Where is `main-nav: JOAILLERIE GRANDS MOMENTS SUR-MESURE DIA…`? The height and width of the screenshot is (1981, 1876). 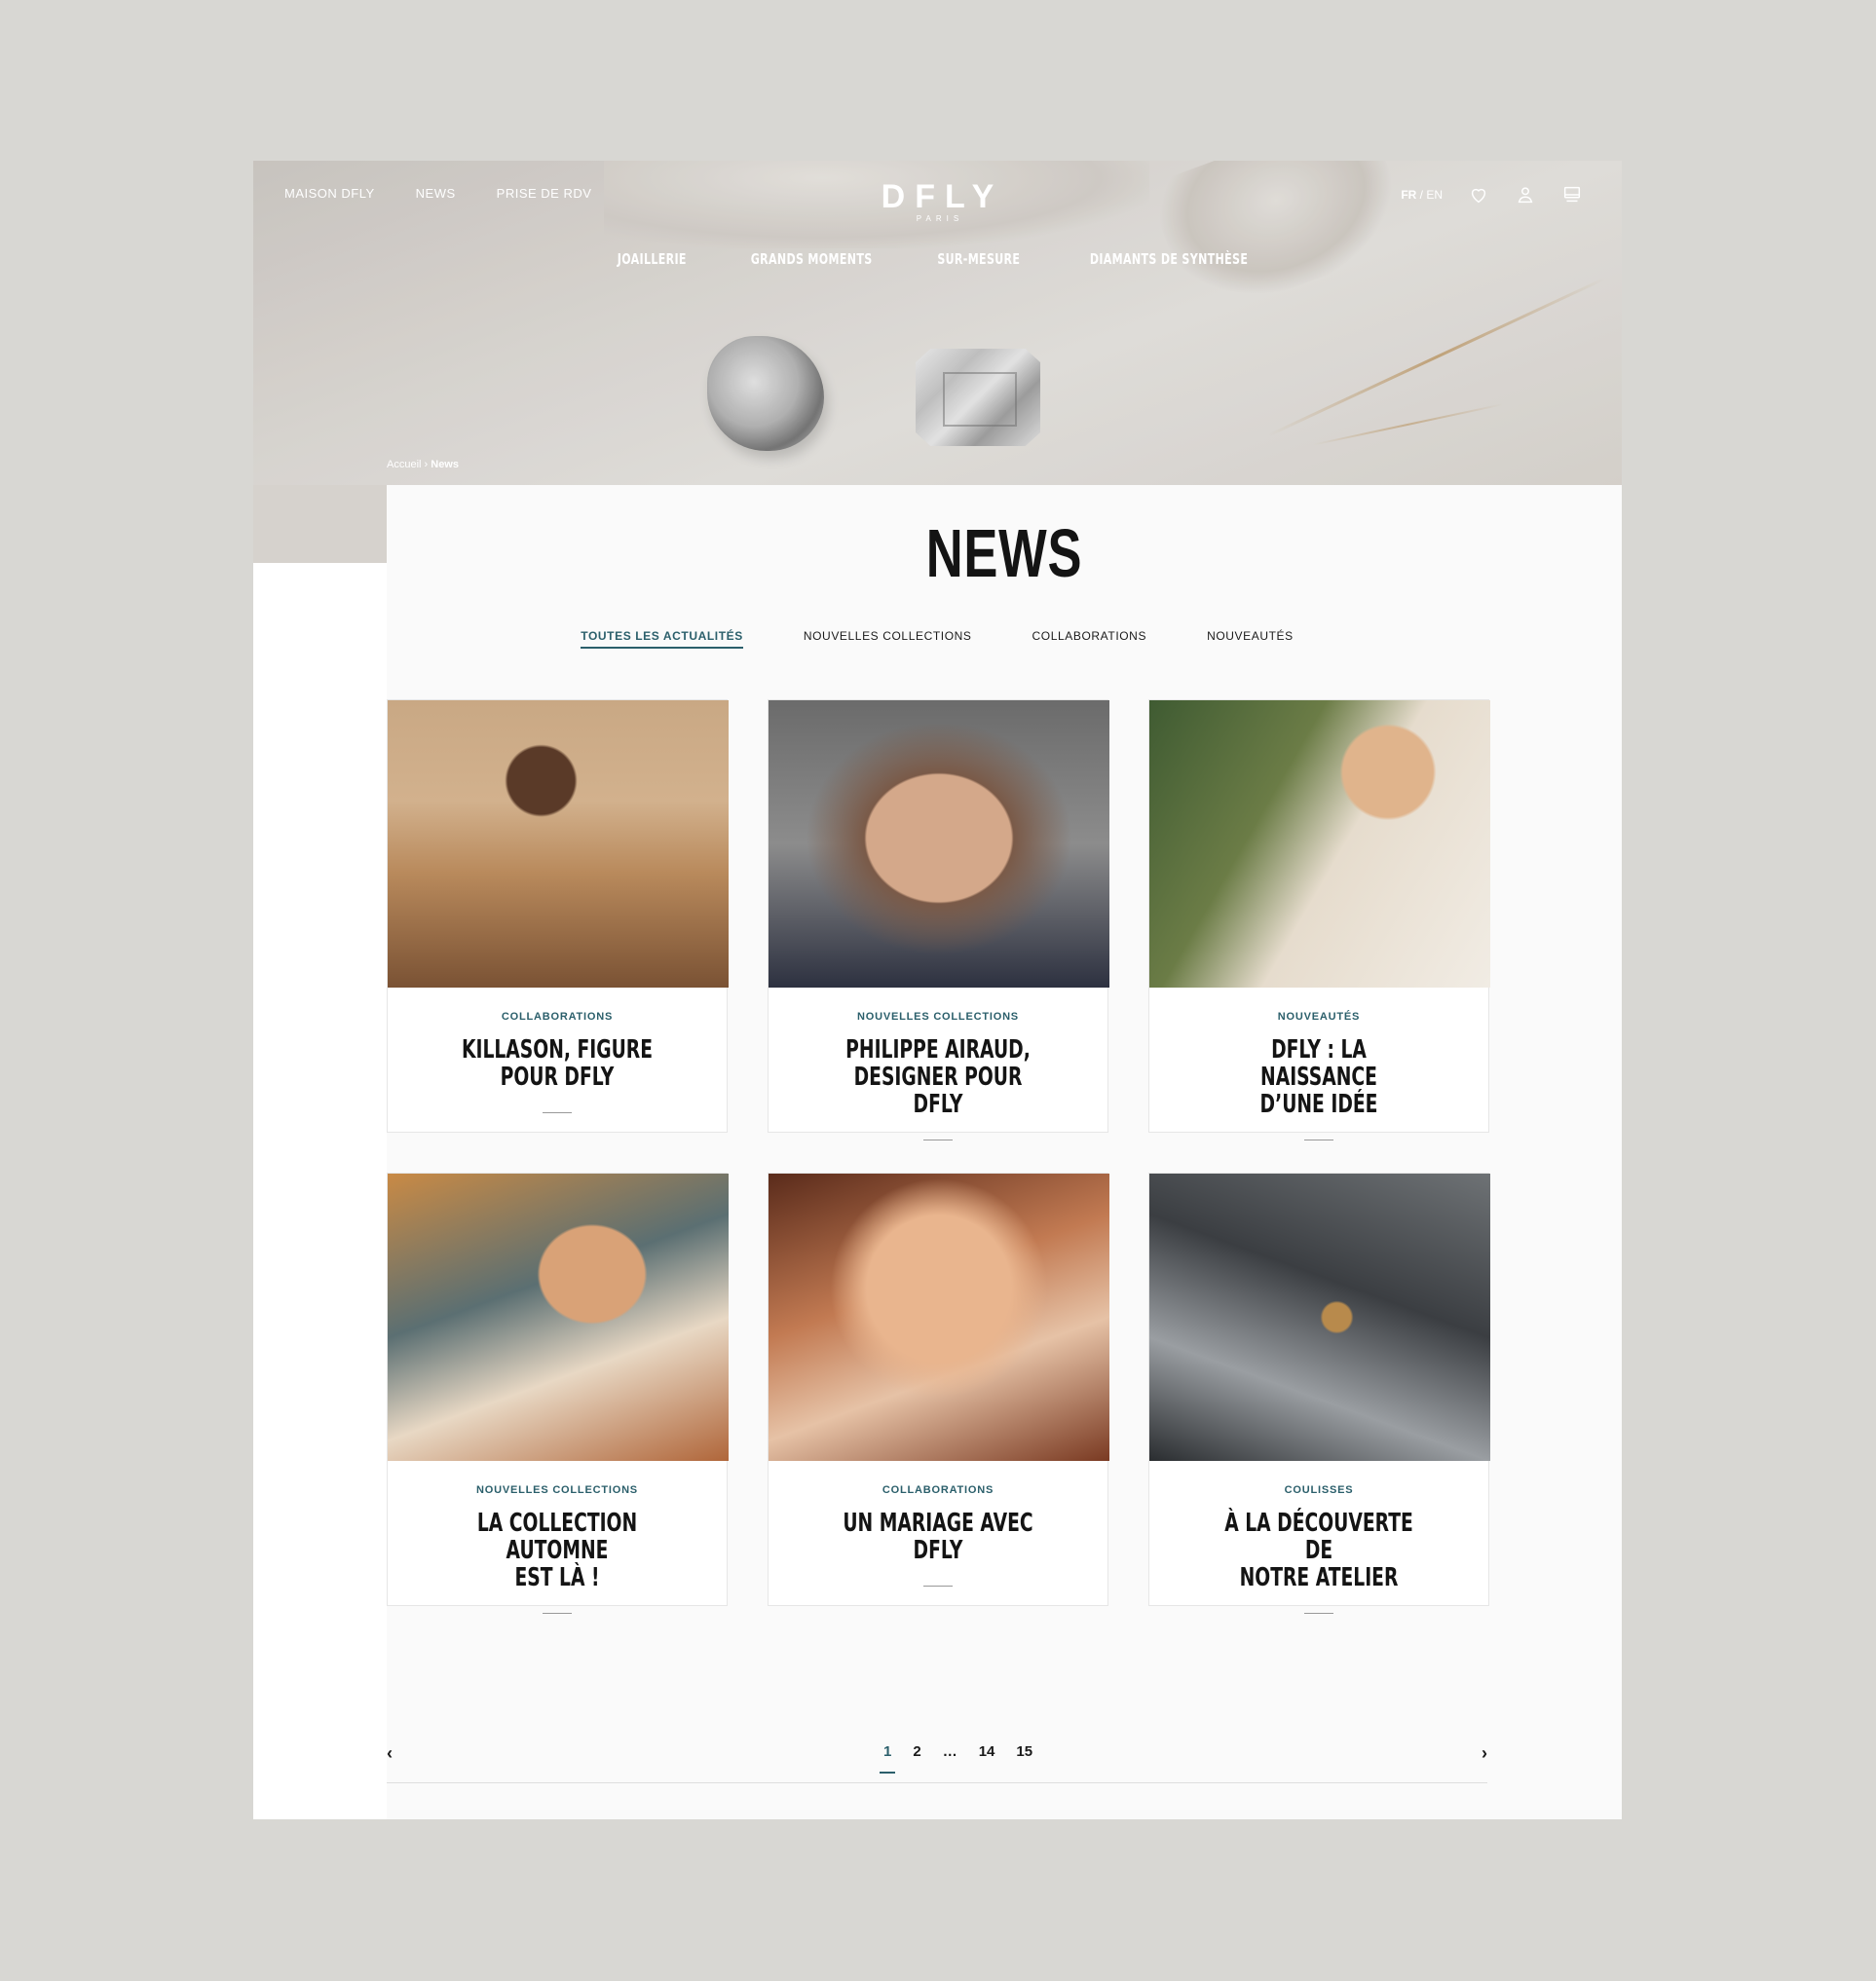
main-nav: JOAILLERIE GRANDS MOMENTS SUR-MESURE DIA… is located at coordinates (938, 259).